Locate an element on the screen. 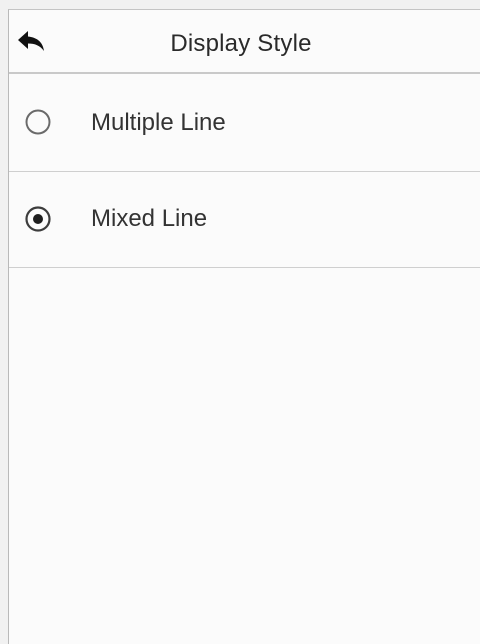  page-title: Display Style is located at coordinates (241, 43).